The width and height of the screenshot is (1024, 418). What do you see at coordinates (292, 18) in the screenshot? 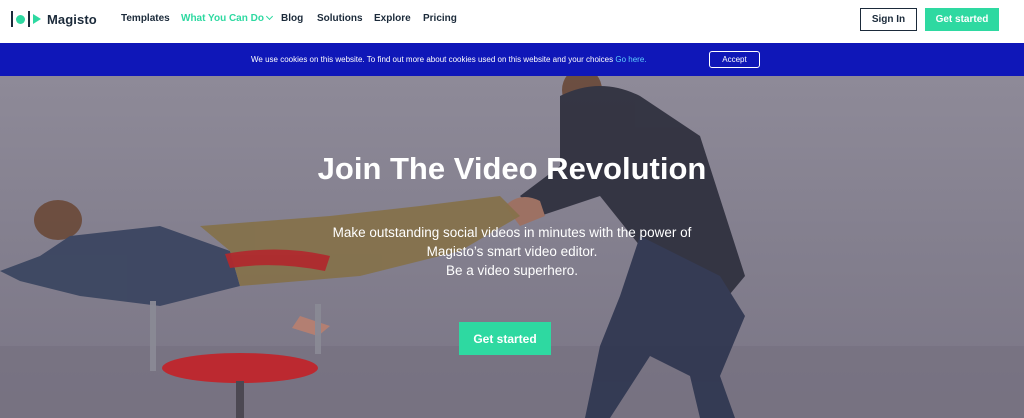
I see `nav-item-blog: Blog` at bounding box center [292, 18].